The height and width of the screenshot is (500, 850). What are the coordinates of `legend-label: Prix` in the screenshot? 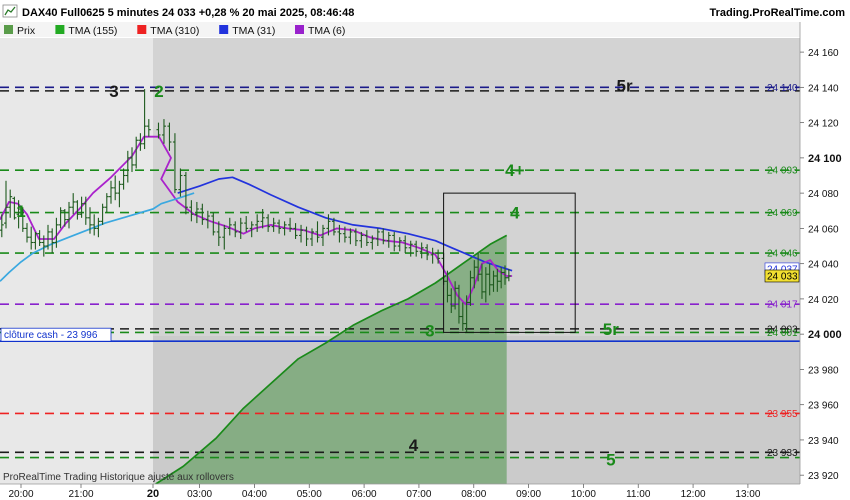 It's located at (26, 31).